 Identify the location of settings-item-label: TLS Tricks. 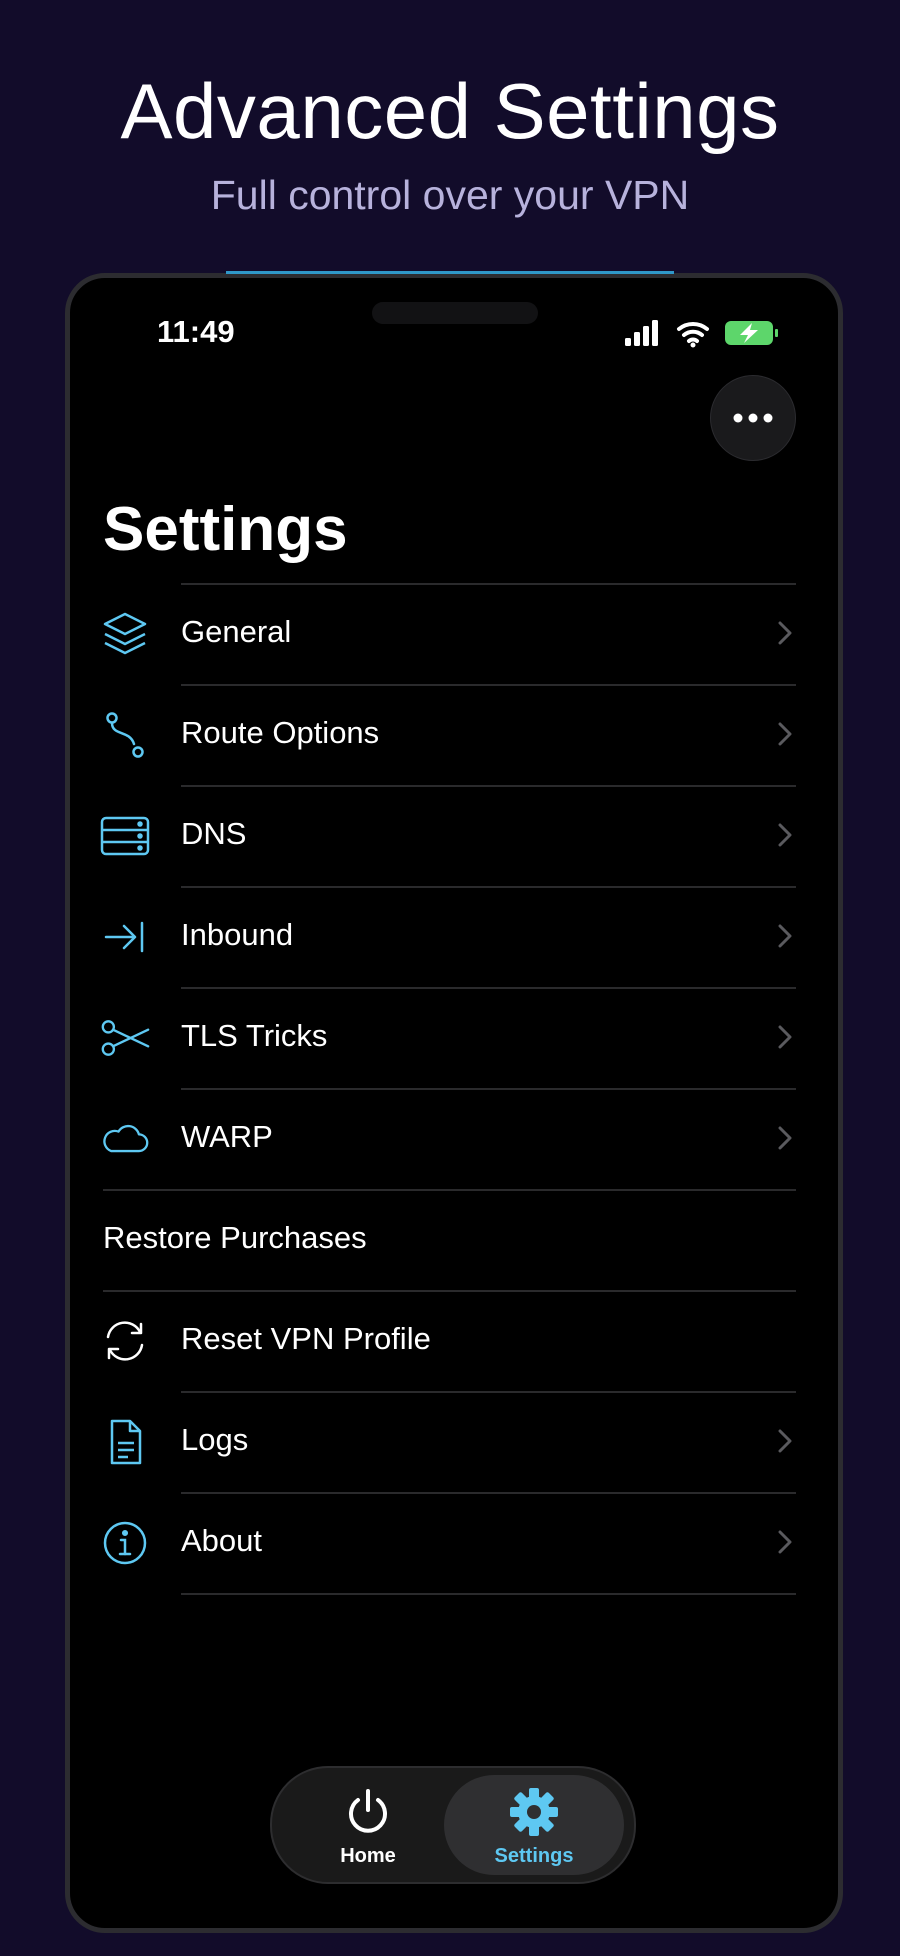
(254, 1035).